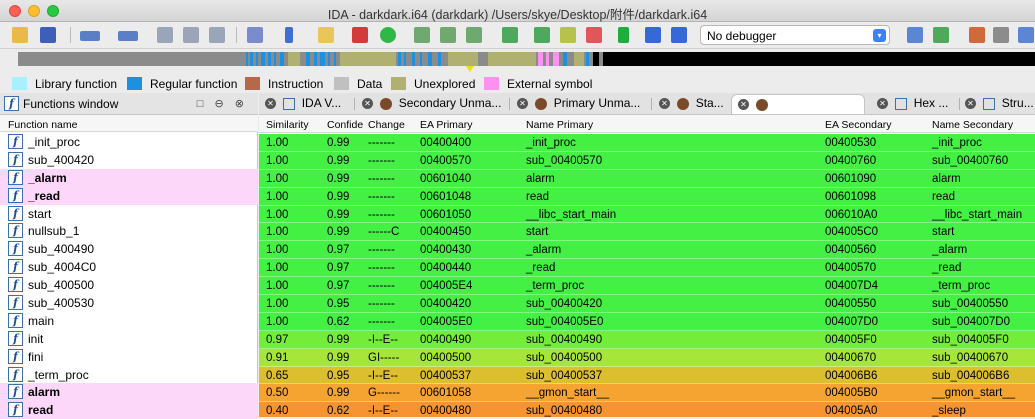 This screenshot has height=419, width=1035. What do you see at coordinates (129, 410) in the screenshot?
I see `function-list-item: f read` at bounding box center [129, 410].